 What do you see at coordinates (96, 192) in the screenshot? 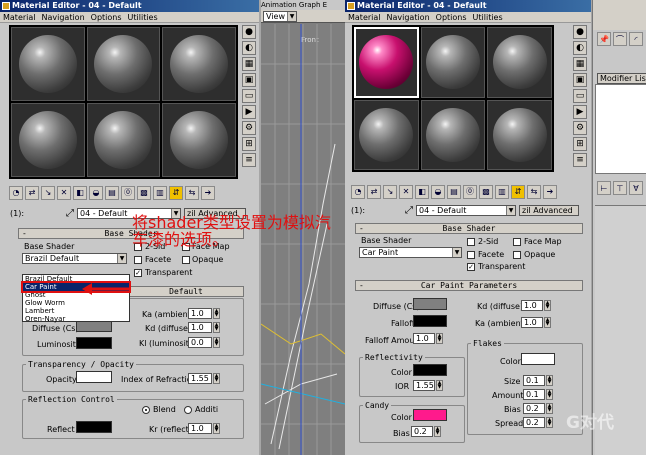
I see `make-unique-icon: ◒` at bounding box center [96, 192].